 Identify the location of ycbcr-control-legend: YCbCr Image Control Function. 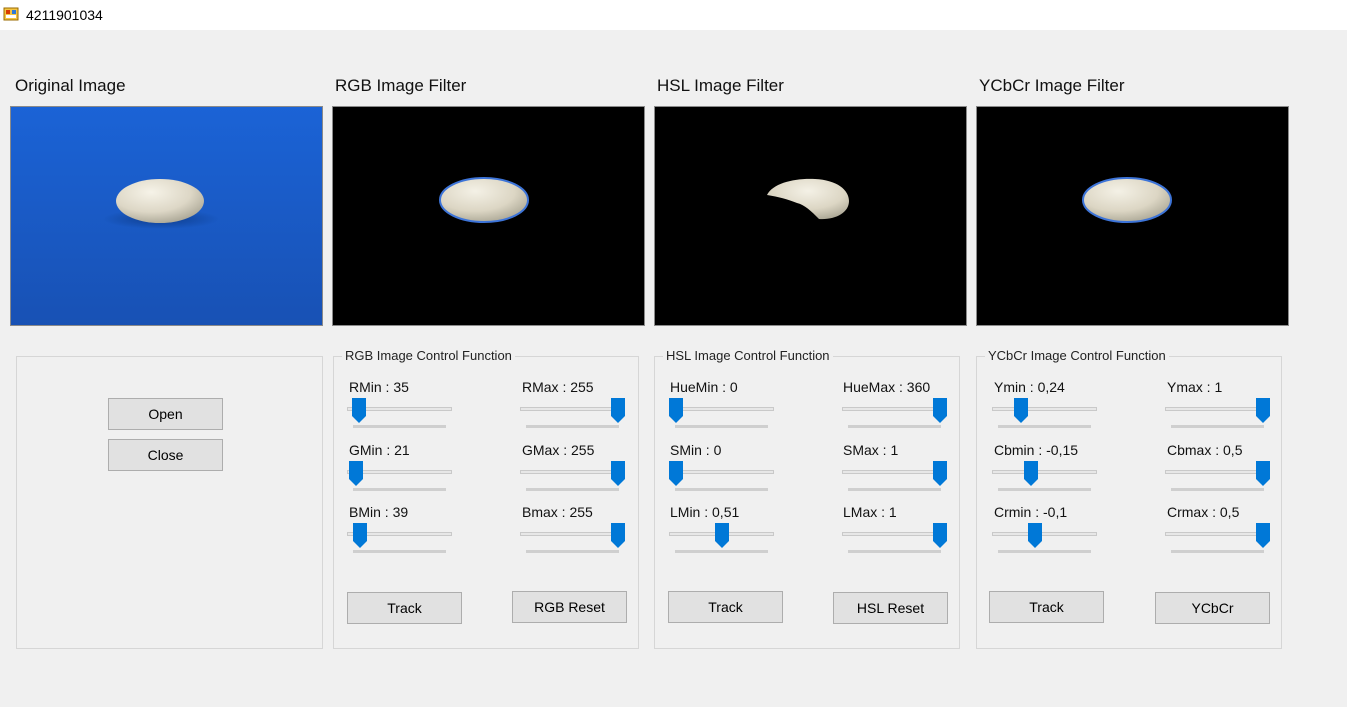
(1077, 355).